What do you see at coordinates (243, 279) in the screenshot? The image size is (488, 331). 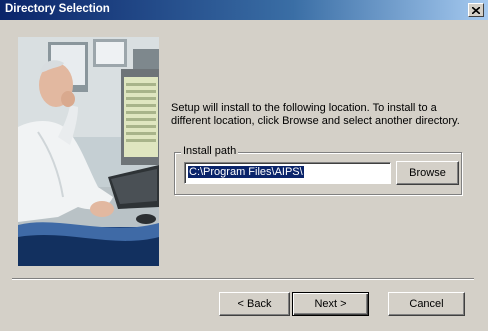 I see `footer-separator` at bounding box center [243, 279].